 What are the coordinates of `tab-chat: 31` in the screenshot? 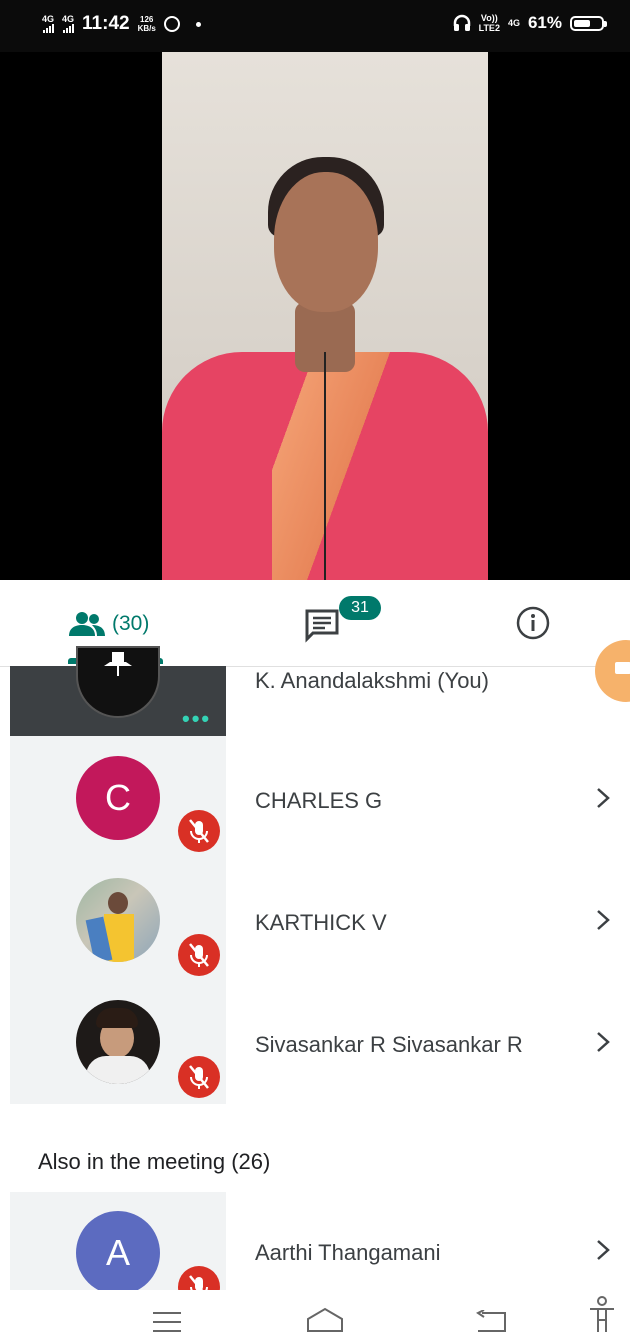 It's located at (344, 619).